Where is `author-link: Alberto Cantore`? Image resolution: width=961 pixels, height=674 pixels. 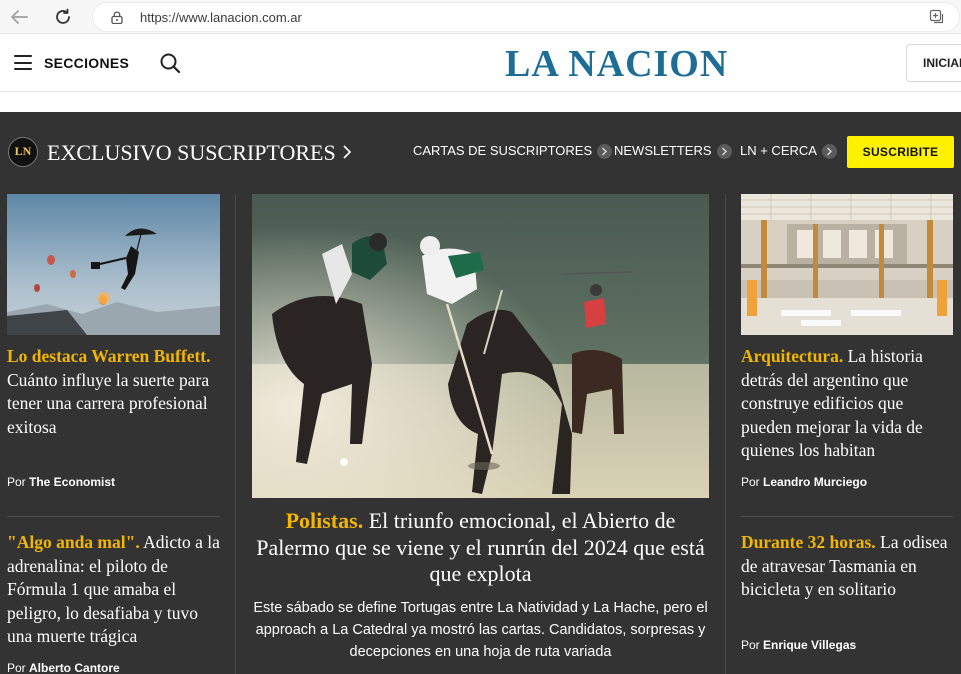 author-link: Alberto Cantore is located at coordinates (74, 667).